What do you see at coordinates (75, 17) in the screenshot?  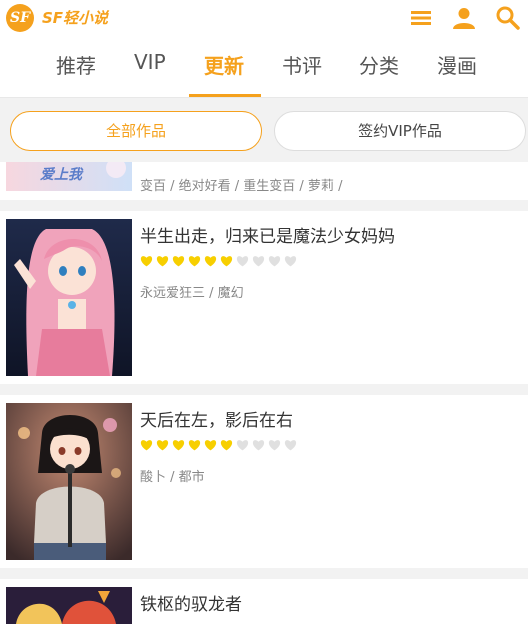 I see `brand-name: SF轻小说` at bounding box center [75, 17].